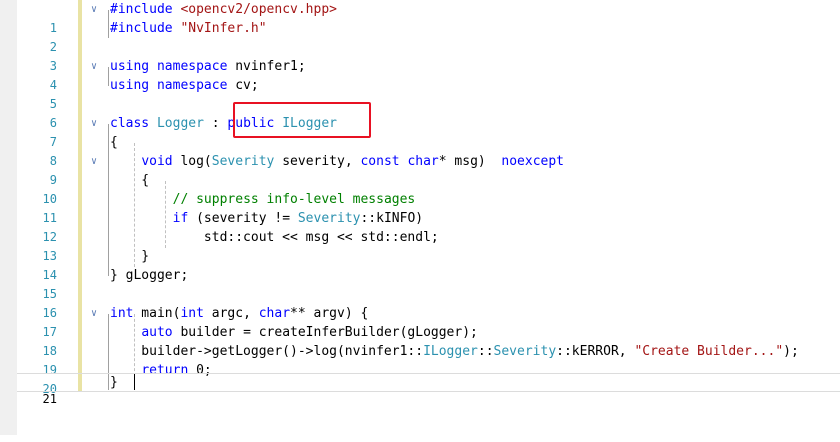 The height and width of the screenshot is (442, 840). What do you see at coordinates (428, 264) in the screenshot?
I see `code-line-14: 14 }` at bounding box center [428, 264].